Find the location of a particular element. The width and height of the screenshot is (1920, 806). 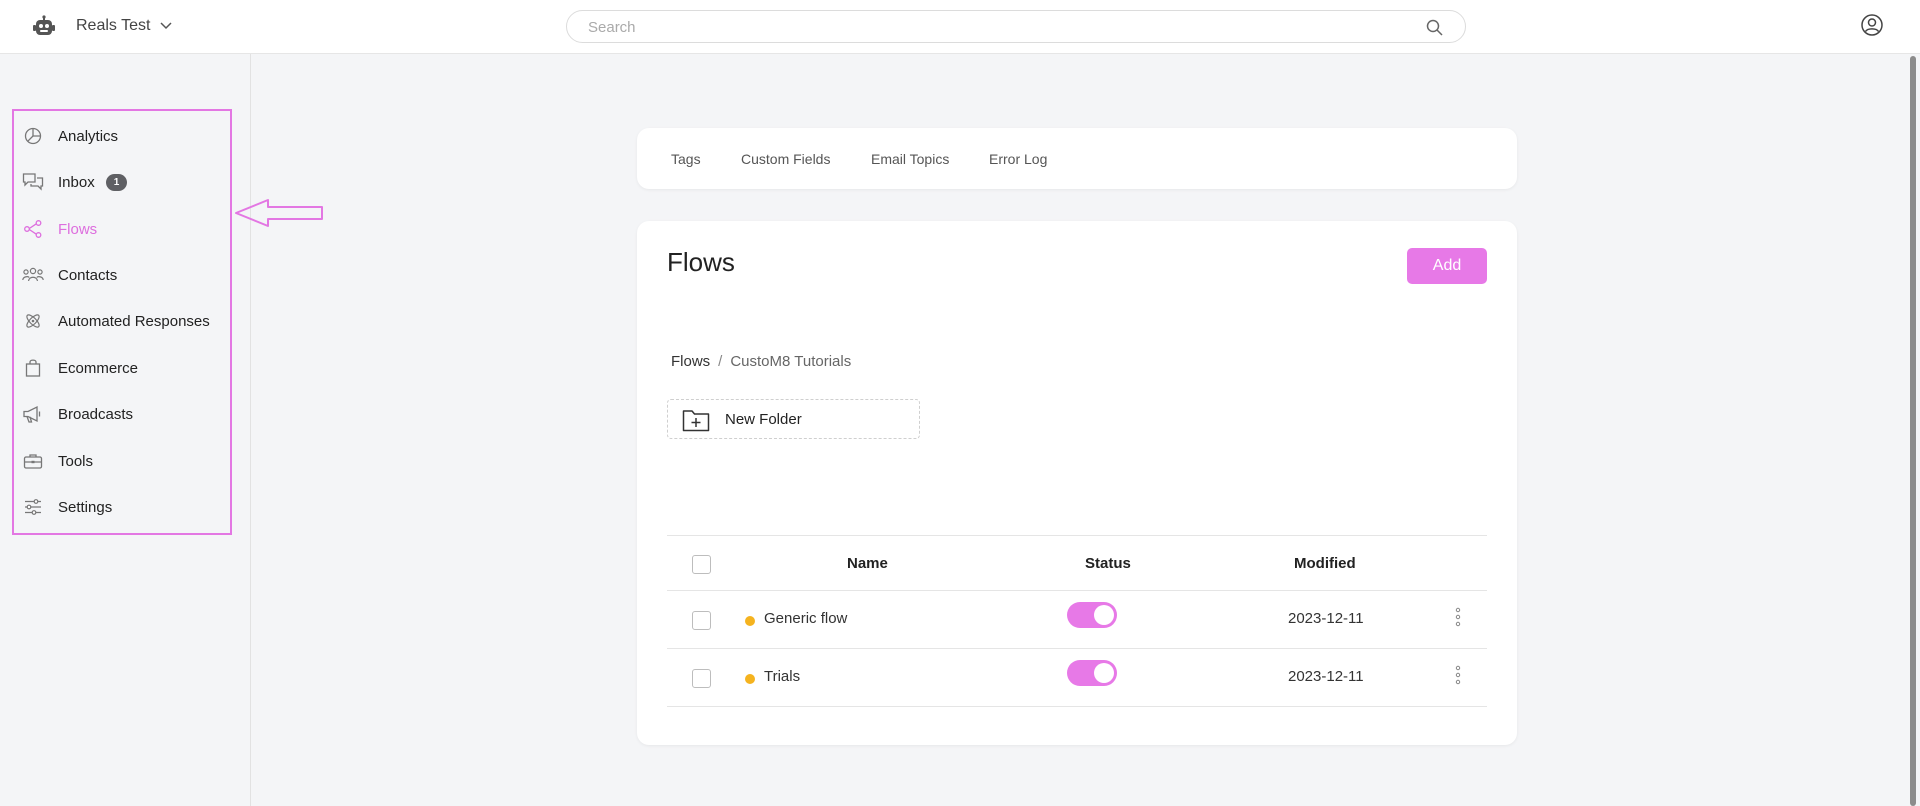

sidebar-item-contacts: Contacts is located at coordinates (122, 275).